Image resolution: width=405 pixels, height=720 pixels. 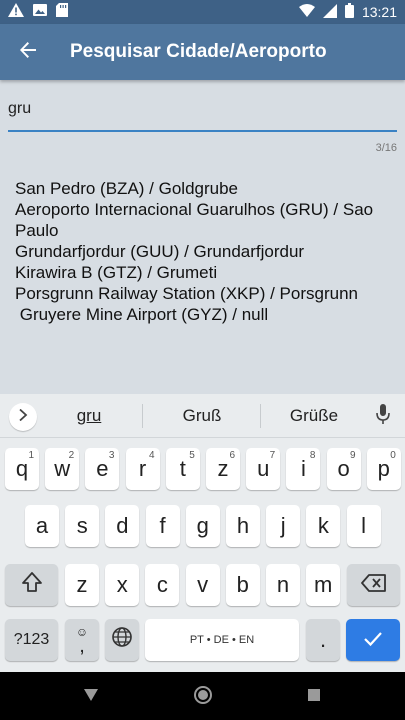 I want to click on key-e: e3, so click(x=102, y=469).